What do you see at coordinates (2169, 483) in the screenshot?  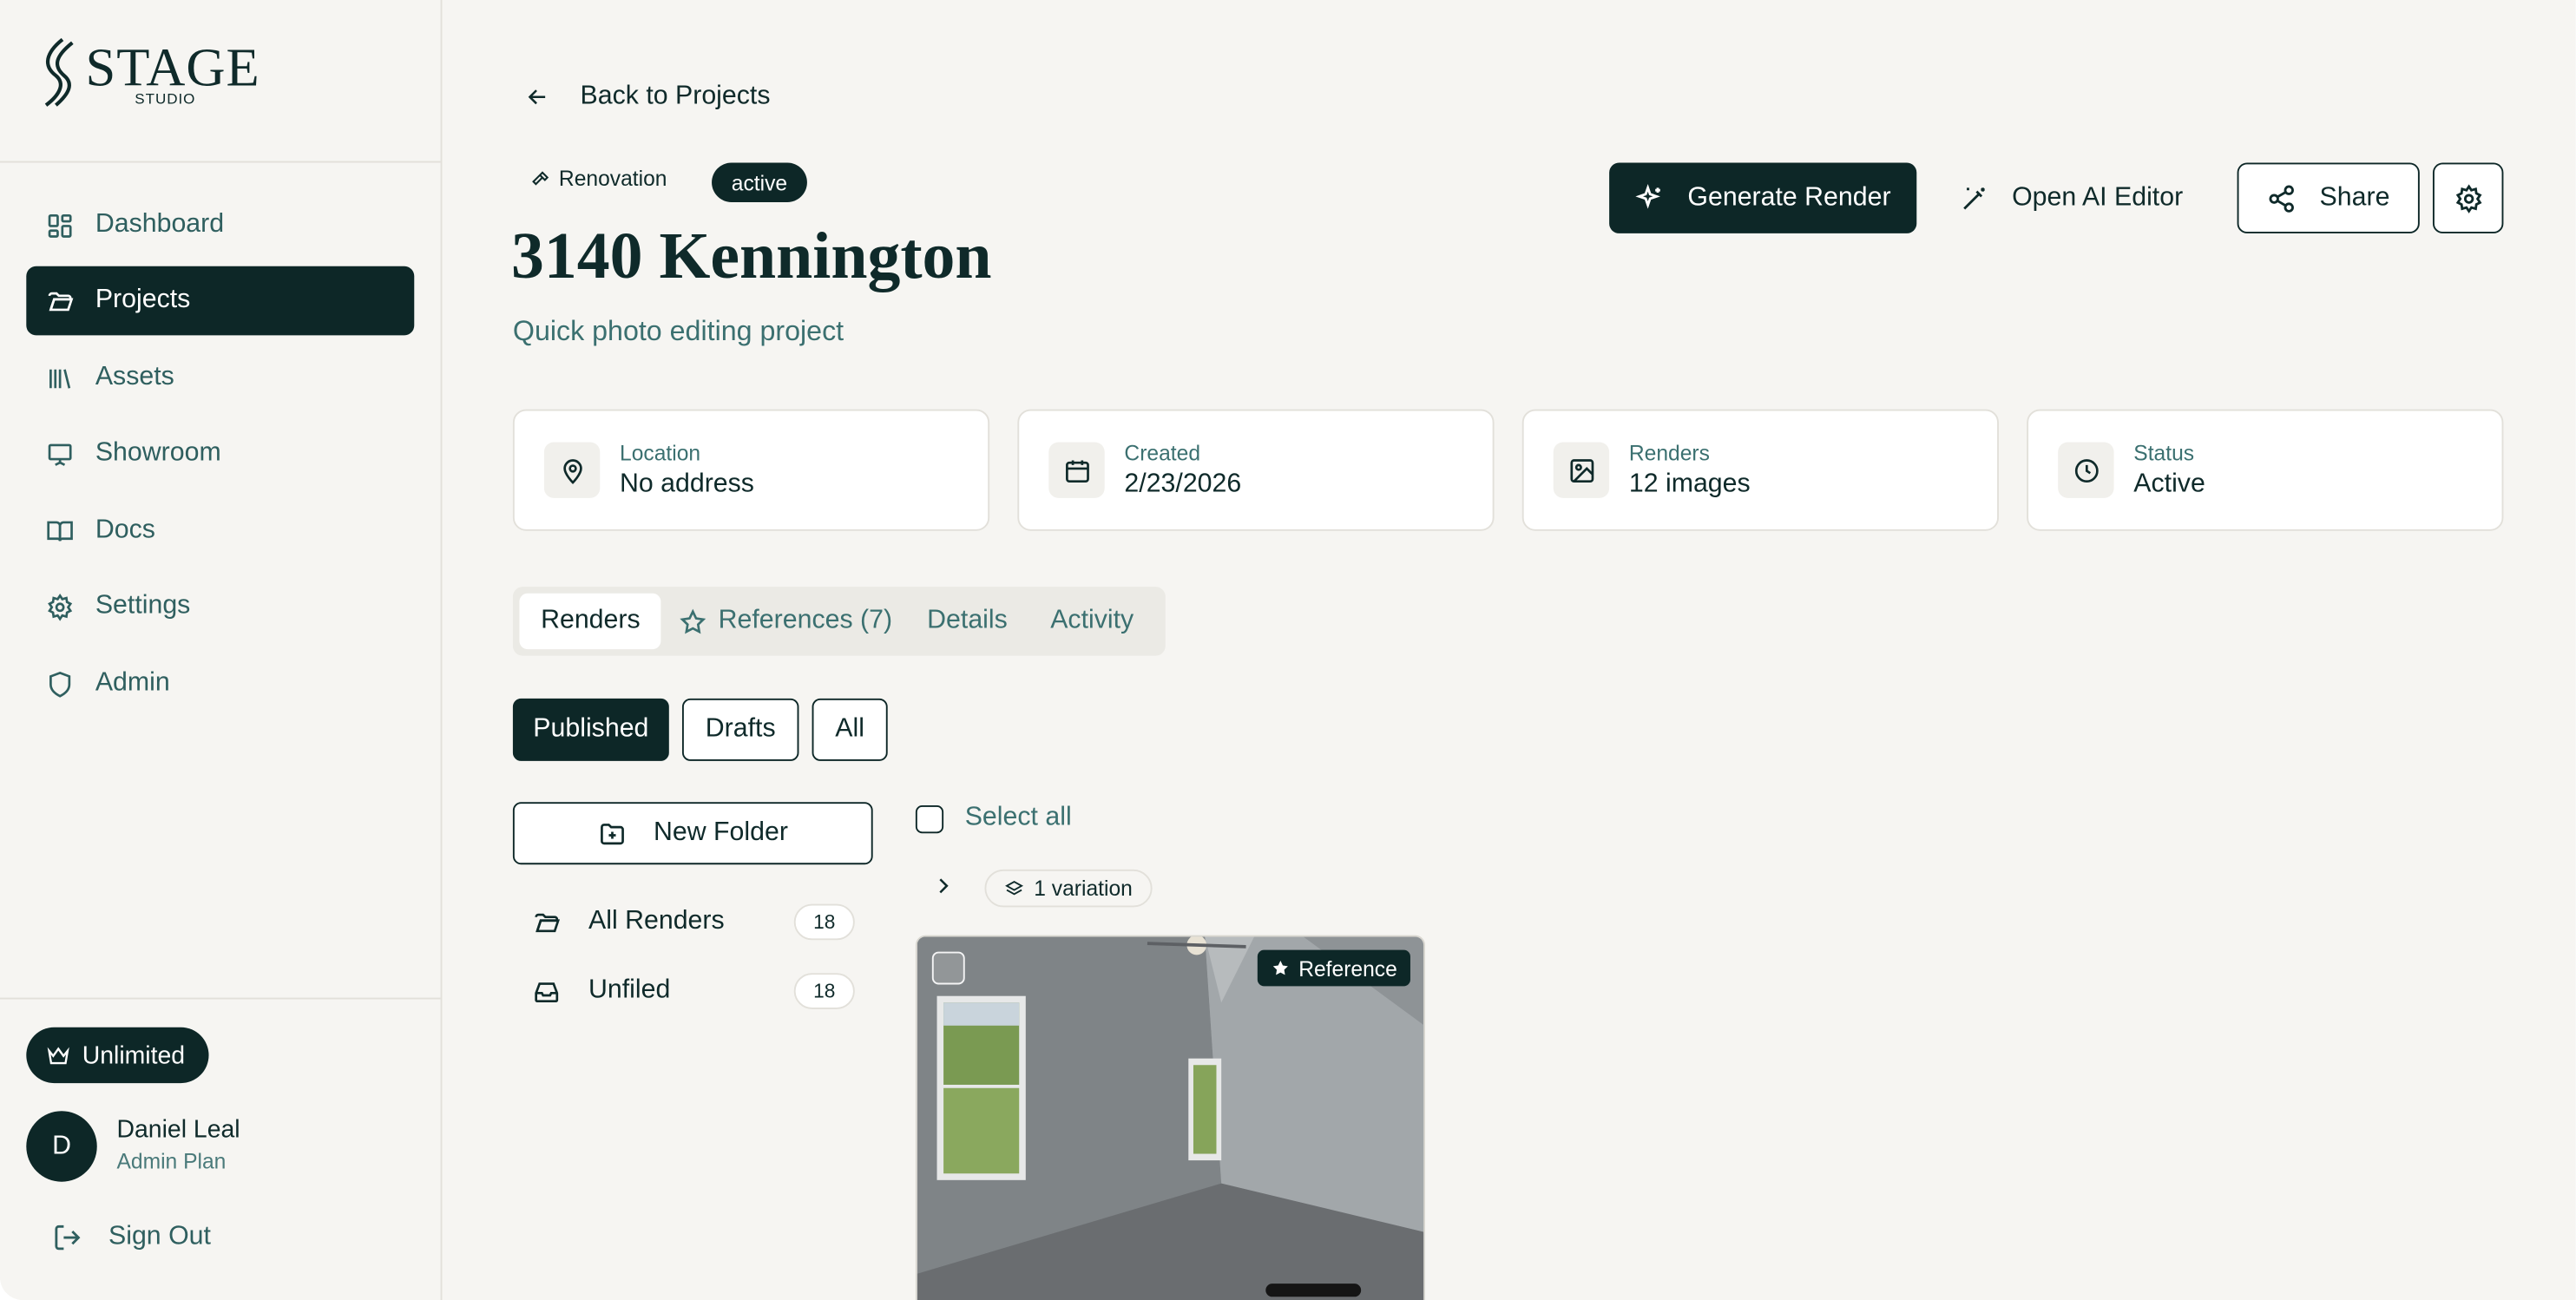 I see `stat-value: Active` at bounding box center [2169, 483].